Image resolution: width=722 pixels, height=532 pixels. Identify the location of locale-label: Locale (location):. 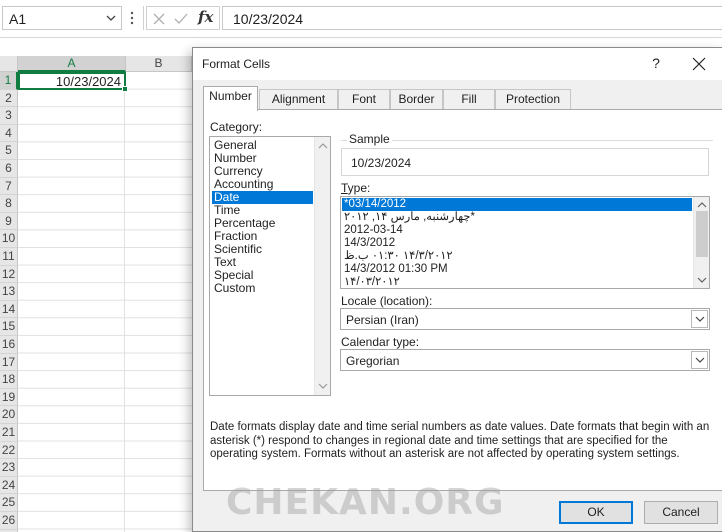
(387, 301).